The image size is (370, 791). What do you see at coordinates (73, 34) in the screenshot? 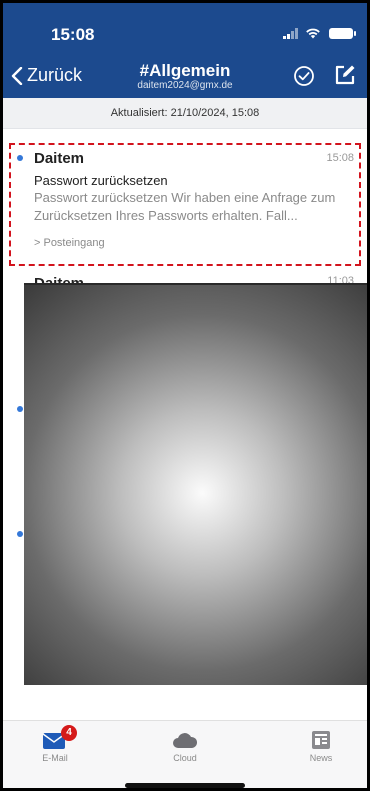
I see `status-time: 15:08` at bounding box center [73, 34].